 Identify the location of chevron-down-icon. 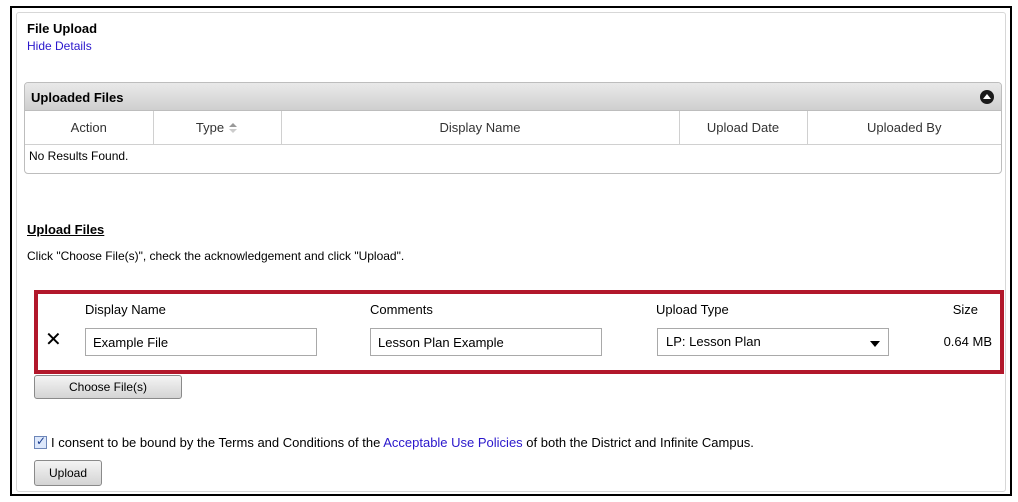
(875, 344).